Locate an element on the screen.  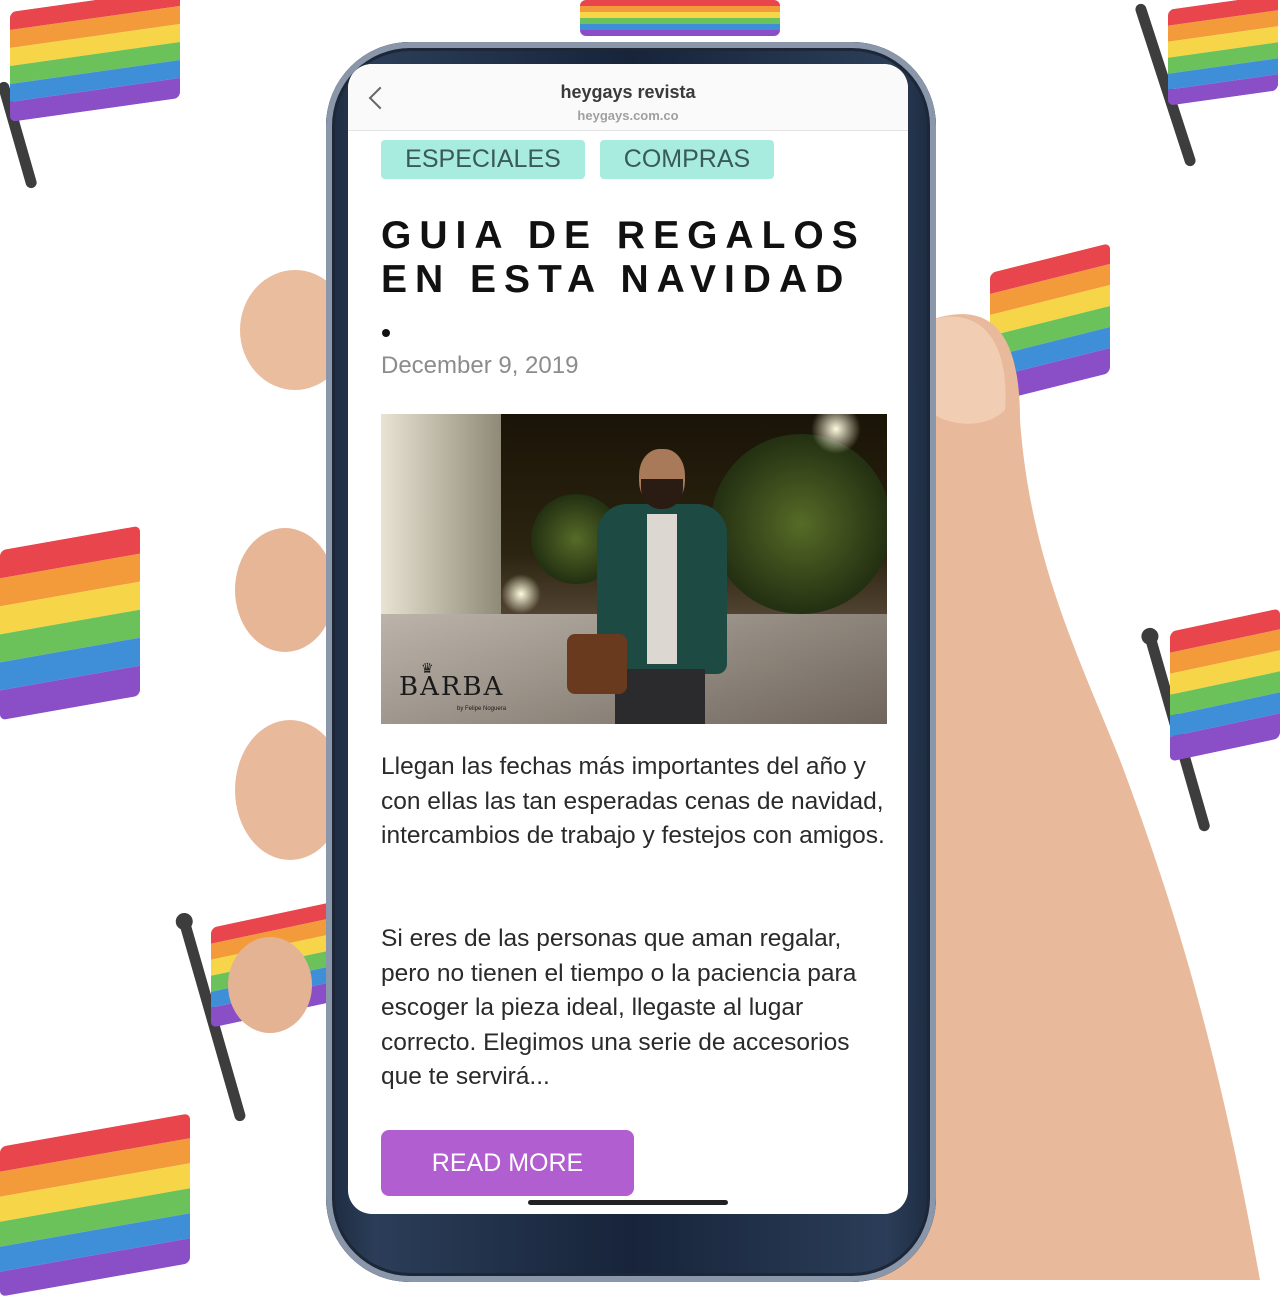
home-indicator is located at coordinates (628, 1202).